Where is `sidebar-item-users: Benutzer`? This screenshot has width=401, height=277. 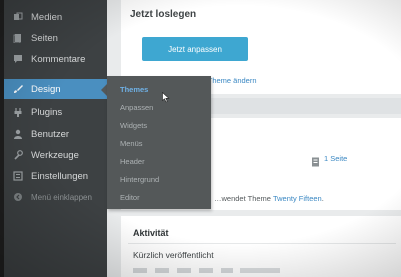 sidebar-item-users: Benutzer is located at coordinates (55, 134).